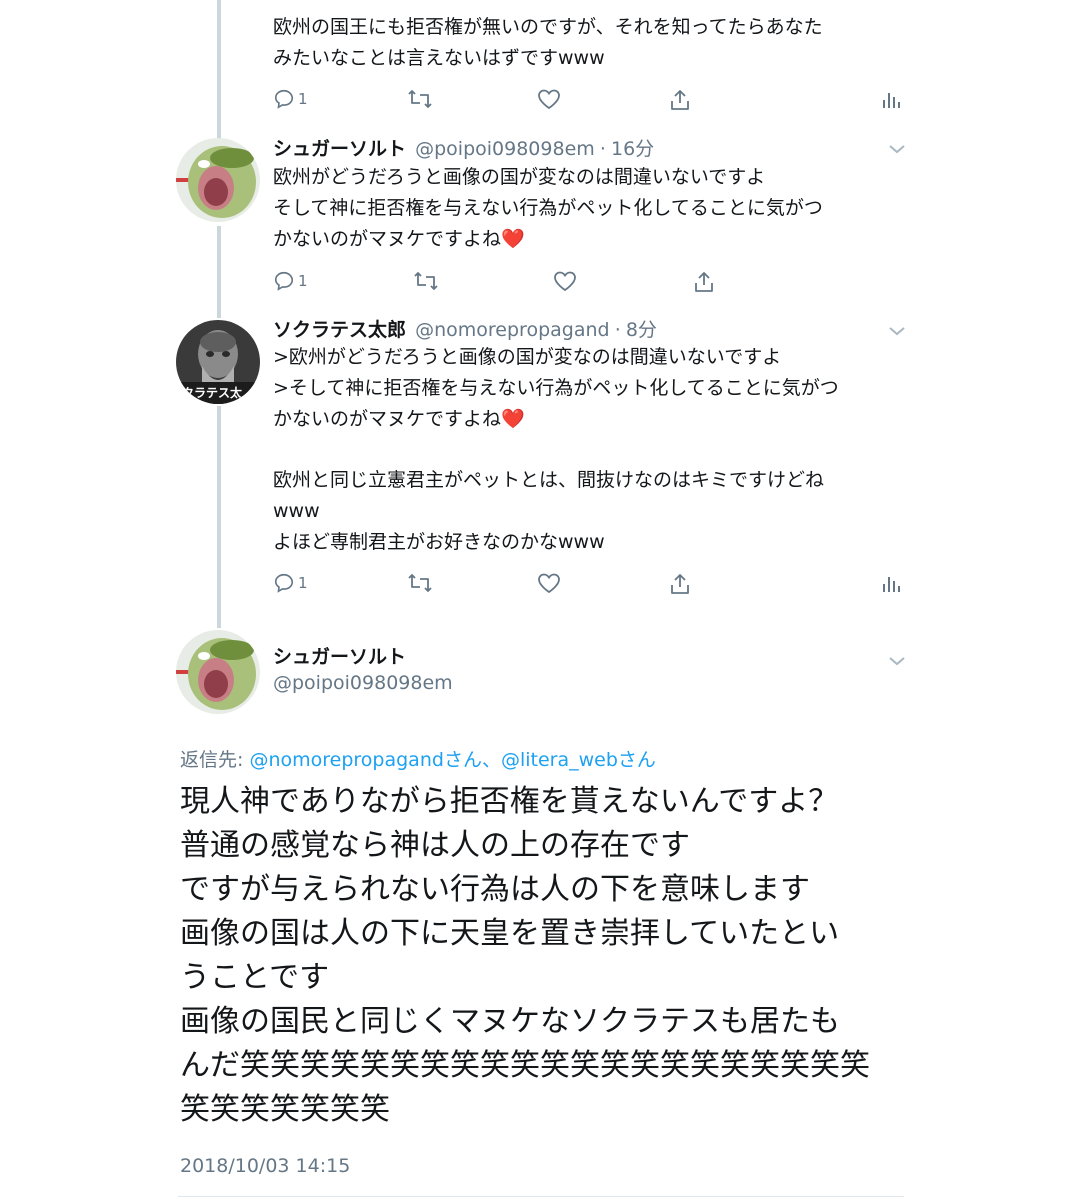  I want to click on tweet2-menu-button, so click(897, 149).